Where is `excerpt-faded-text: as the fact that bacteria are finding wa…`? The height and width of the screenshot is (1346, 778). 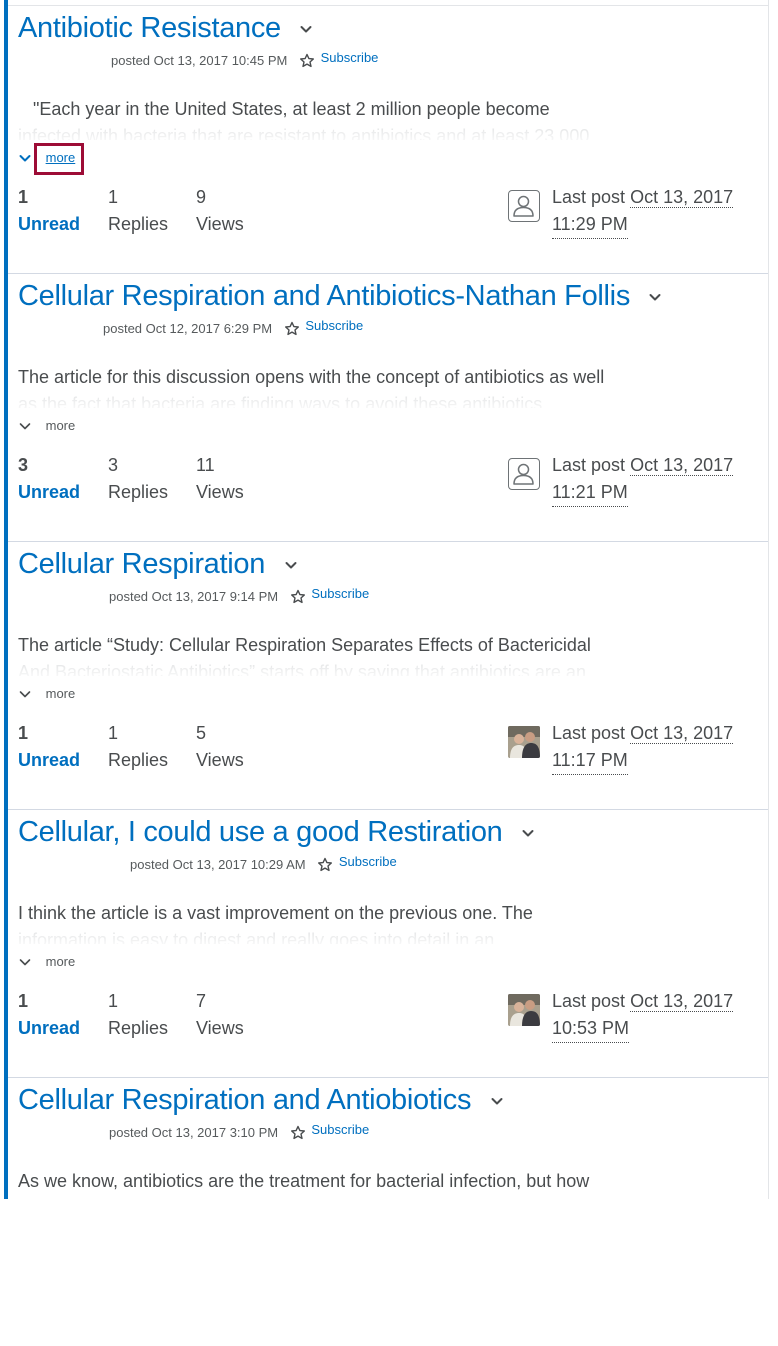
excerpt-faded-text: as the fact that bacteria are finding wa… is located at coordinates (283, 401).